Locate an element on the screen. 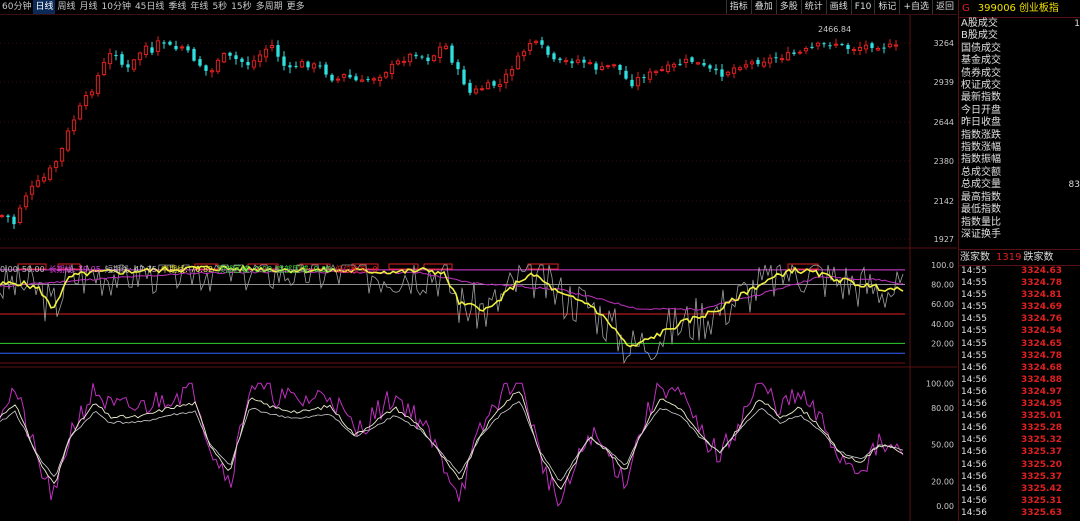  index-code: 399006 is located at coordinates (996, 8).